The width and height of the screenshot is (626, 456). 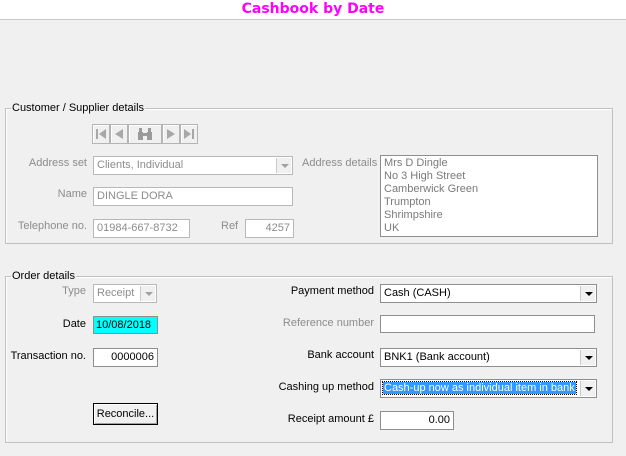 What do you see at coordinates (488, 293) in the screenshot?
I see `payment-method-select: Cash (CASH)` at bounding box center [488, 293].